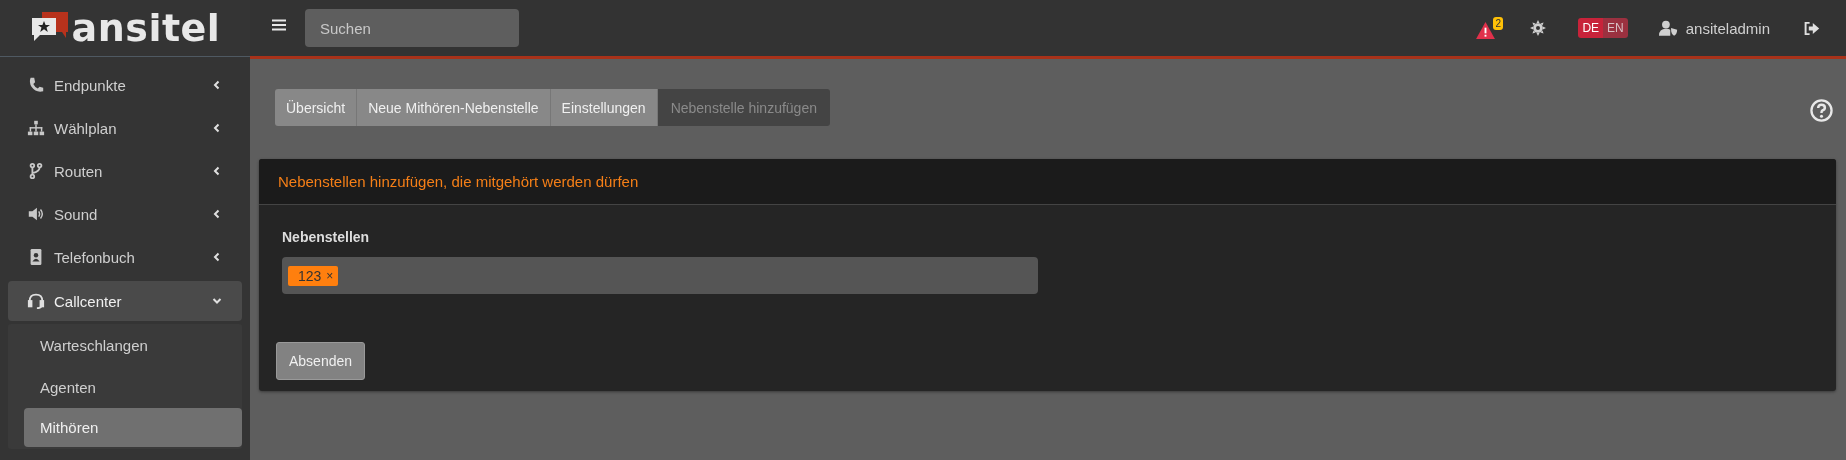  Describe the element at coordinates (412, 28) in the screenshot. I see `search-field: Suchen` at that location.